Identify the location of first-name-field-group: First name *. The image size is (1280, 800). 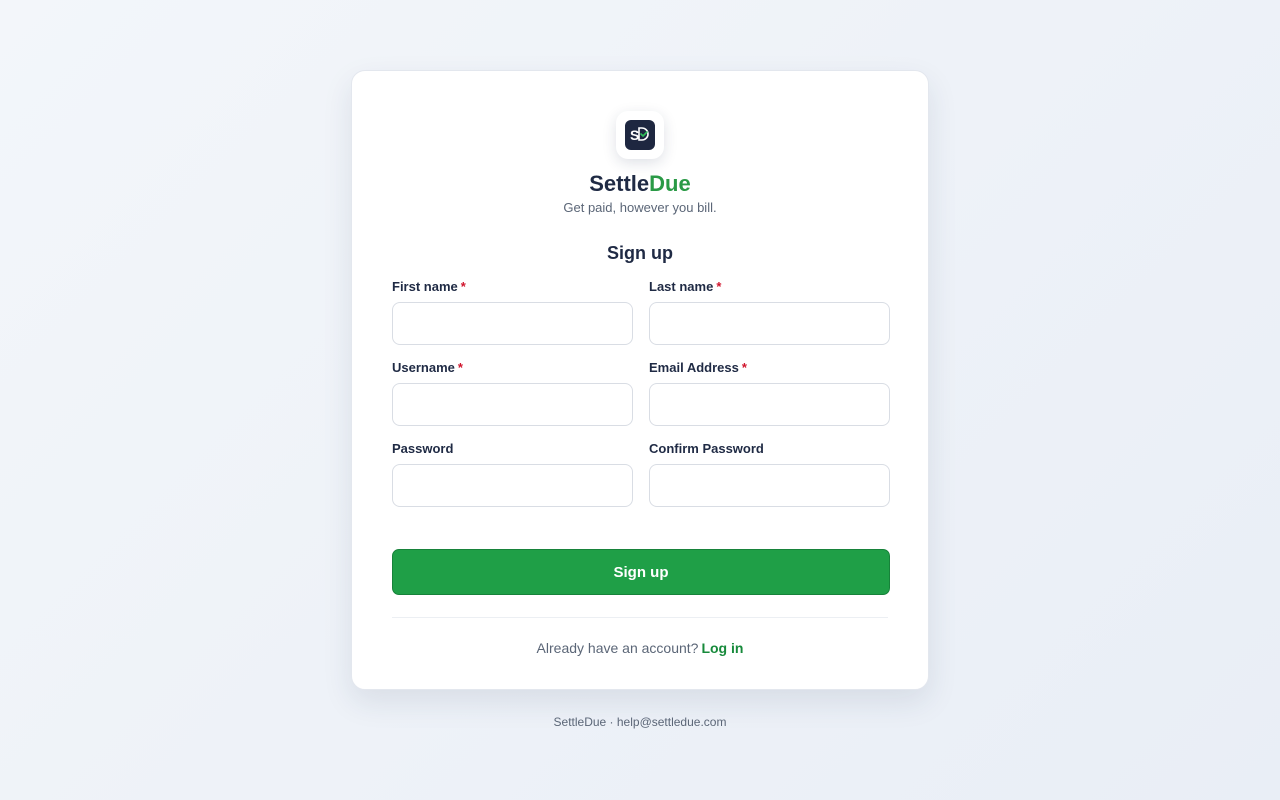
(512, 311).